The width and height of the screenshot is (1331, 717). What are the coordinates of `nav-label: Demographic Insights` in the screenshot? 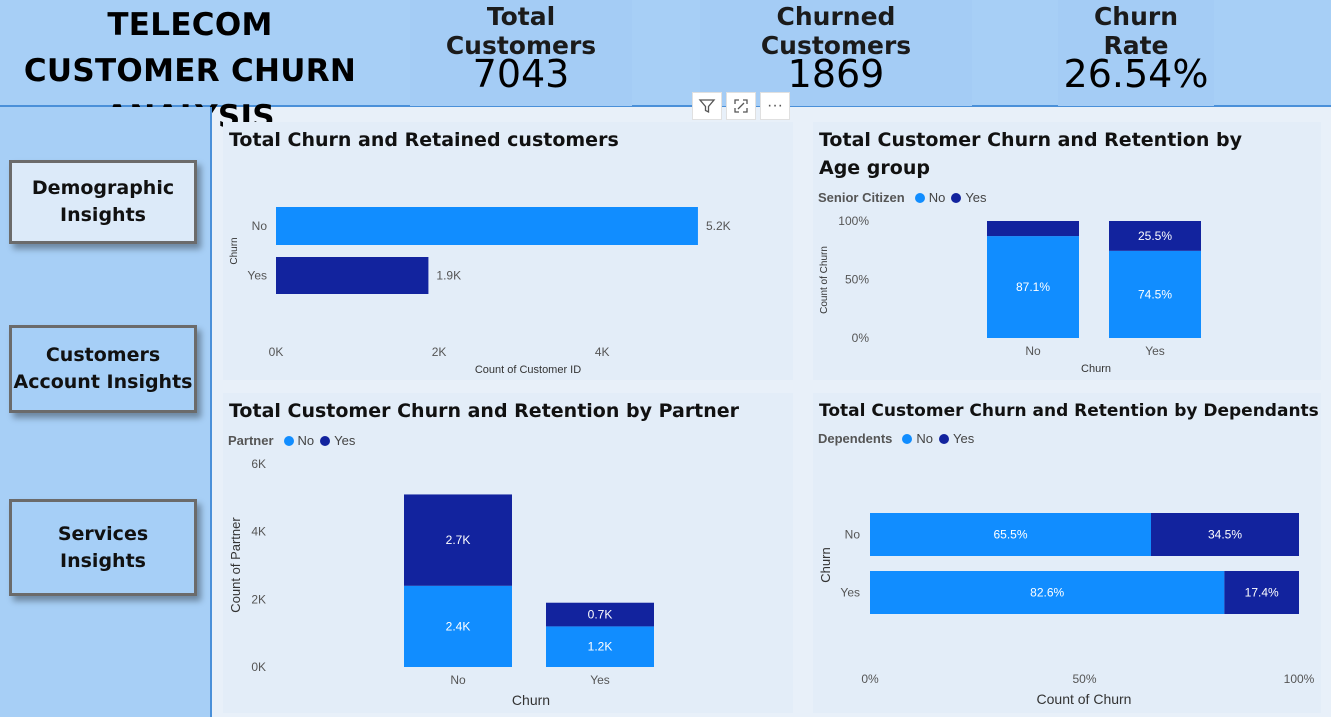 It's located at (103, 201).